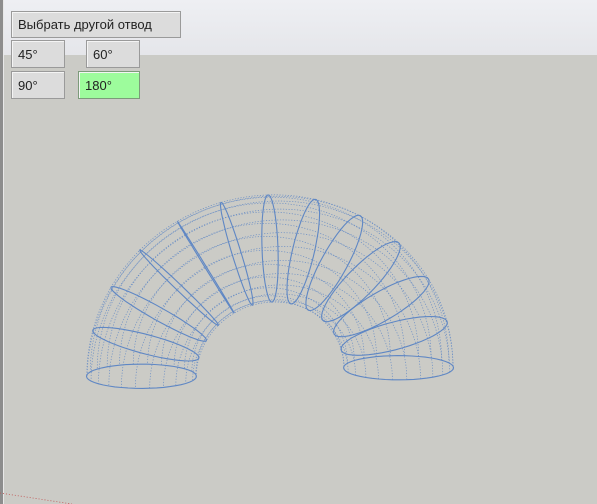 This screenshot has width=597, height=504. I want to click on angle-90-button: 90°, so click(38, 85).